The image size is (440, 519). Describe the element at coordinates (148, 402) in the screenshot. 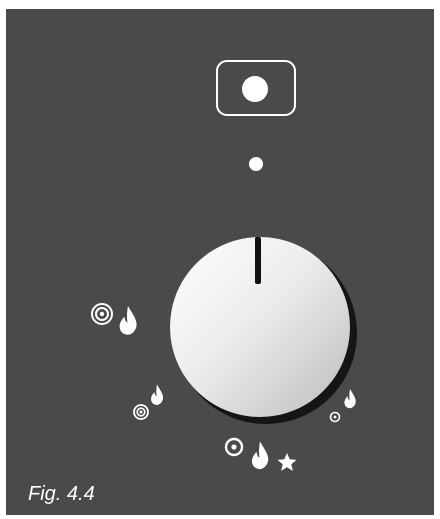

I see `position-small-flame` at that location.